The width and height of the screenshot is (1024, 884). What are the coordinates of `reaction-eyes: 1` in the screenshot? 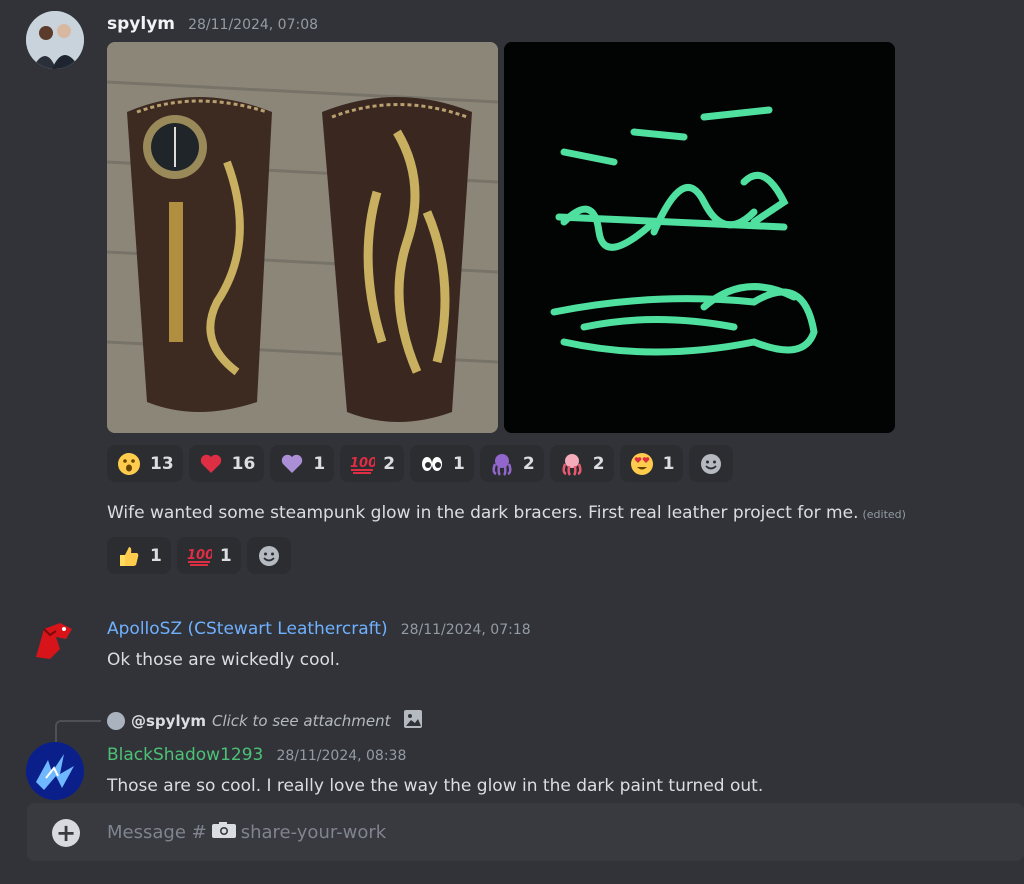 It's located at (442, 463).